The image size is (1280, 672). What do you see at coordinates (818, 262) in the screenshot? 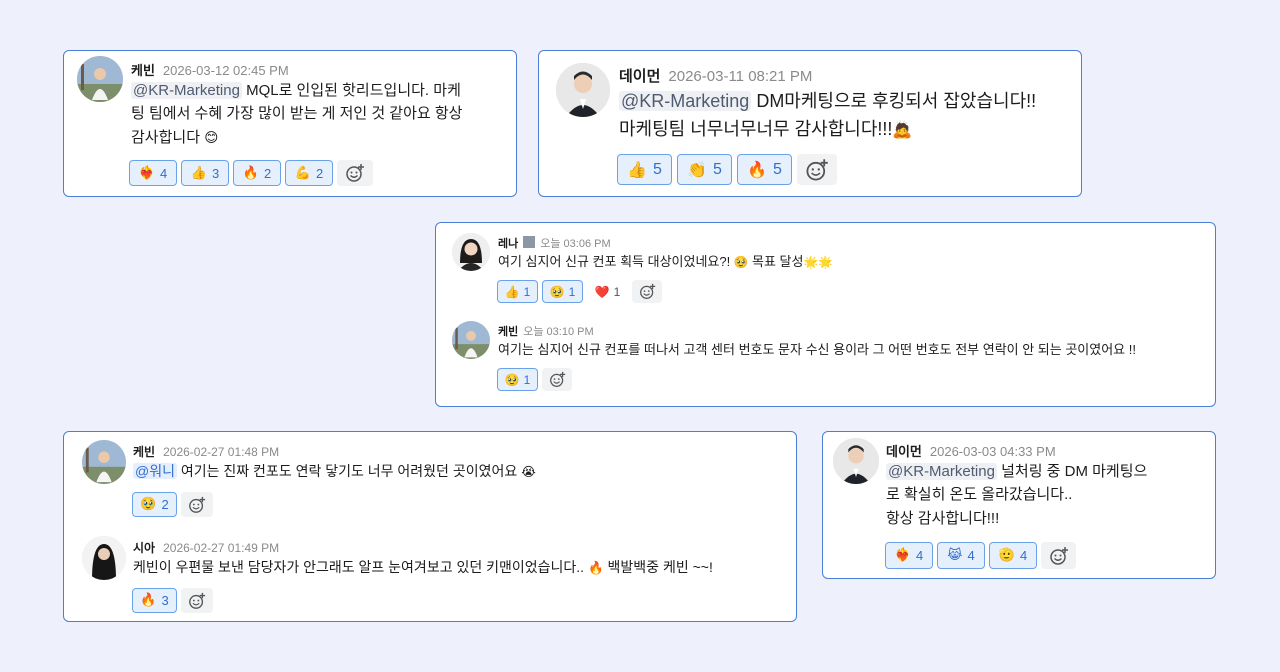
I see `glowing-star-emoji: 🌟🌟` at bounding box center [818, 262].